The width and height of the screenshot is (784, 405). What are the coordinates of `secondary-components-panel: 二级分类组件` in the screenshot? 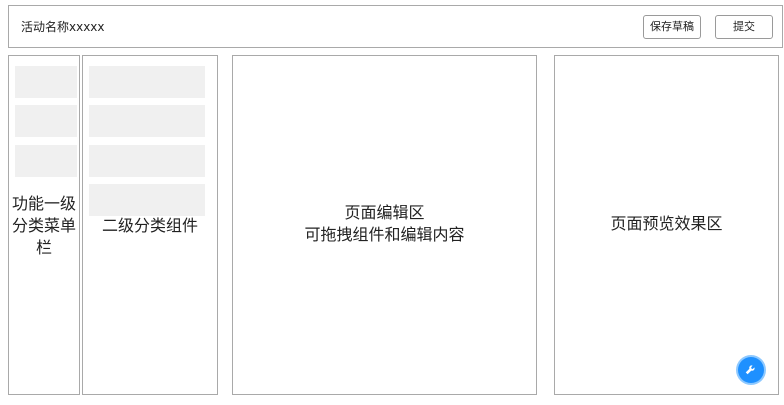 It's located at (150, 225).